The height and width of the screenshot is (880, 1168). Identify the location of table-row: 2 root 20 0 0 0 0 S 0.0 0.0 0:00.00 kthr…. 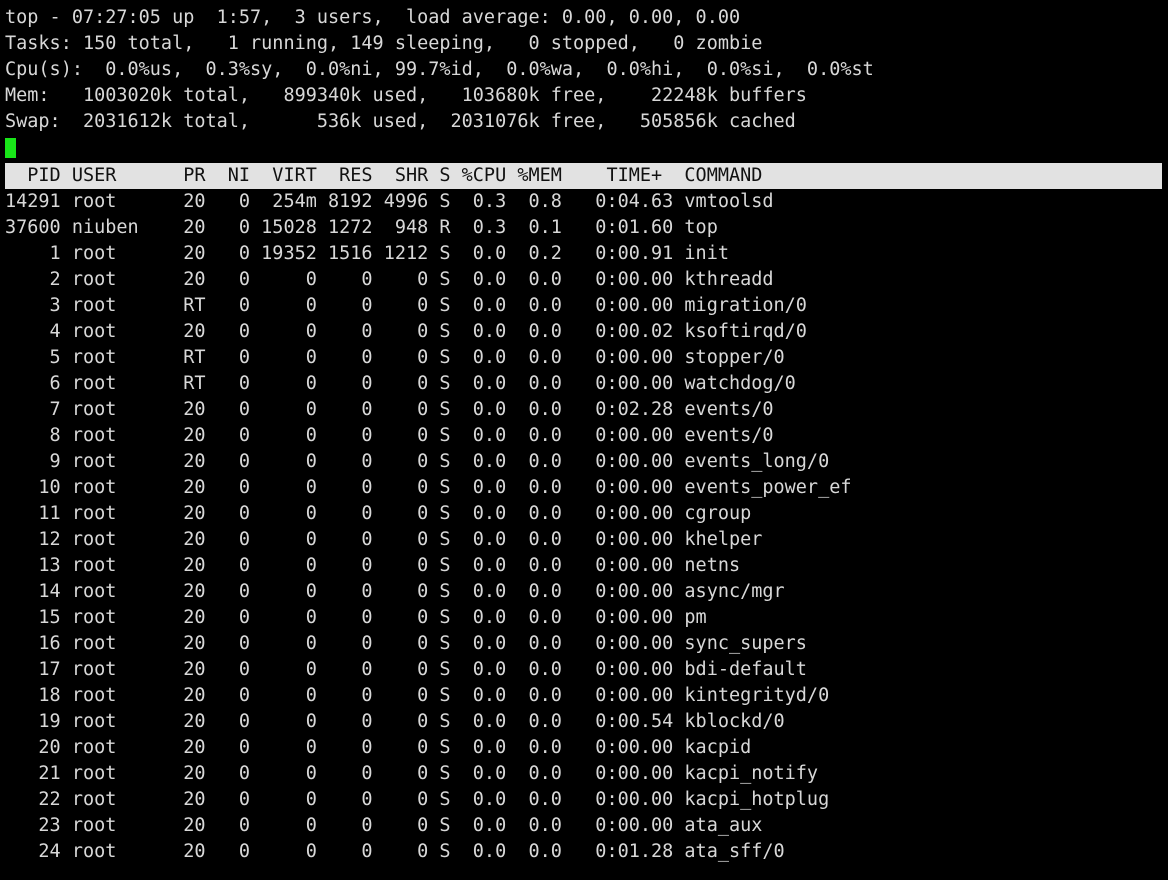
(389, 279).